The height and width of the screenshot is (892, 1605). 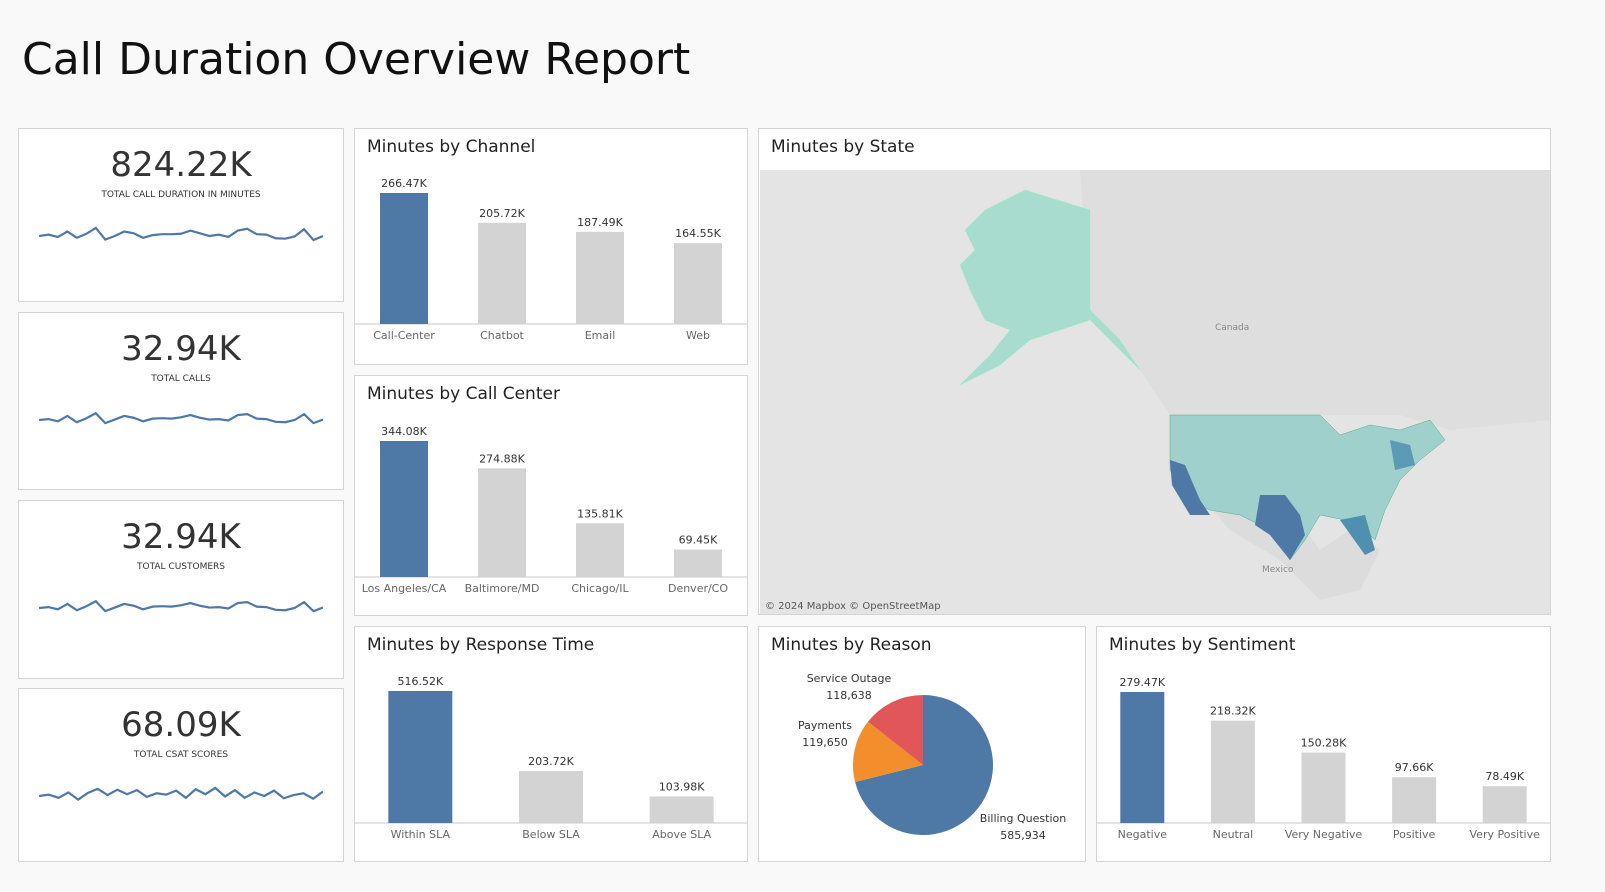 I want to click on pie-label-name: Service Outage, so click(x=849, y=678).